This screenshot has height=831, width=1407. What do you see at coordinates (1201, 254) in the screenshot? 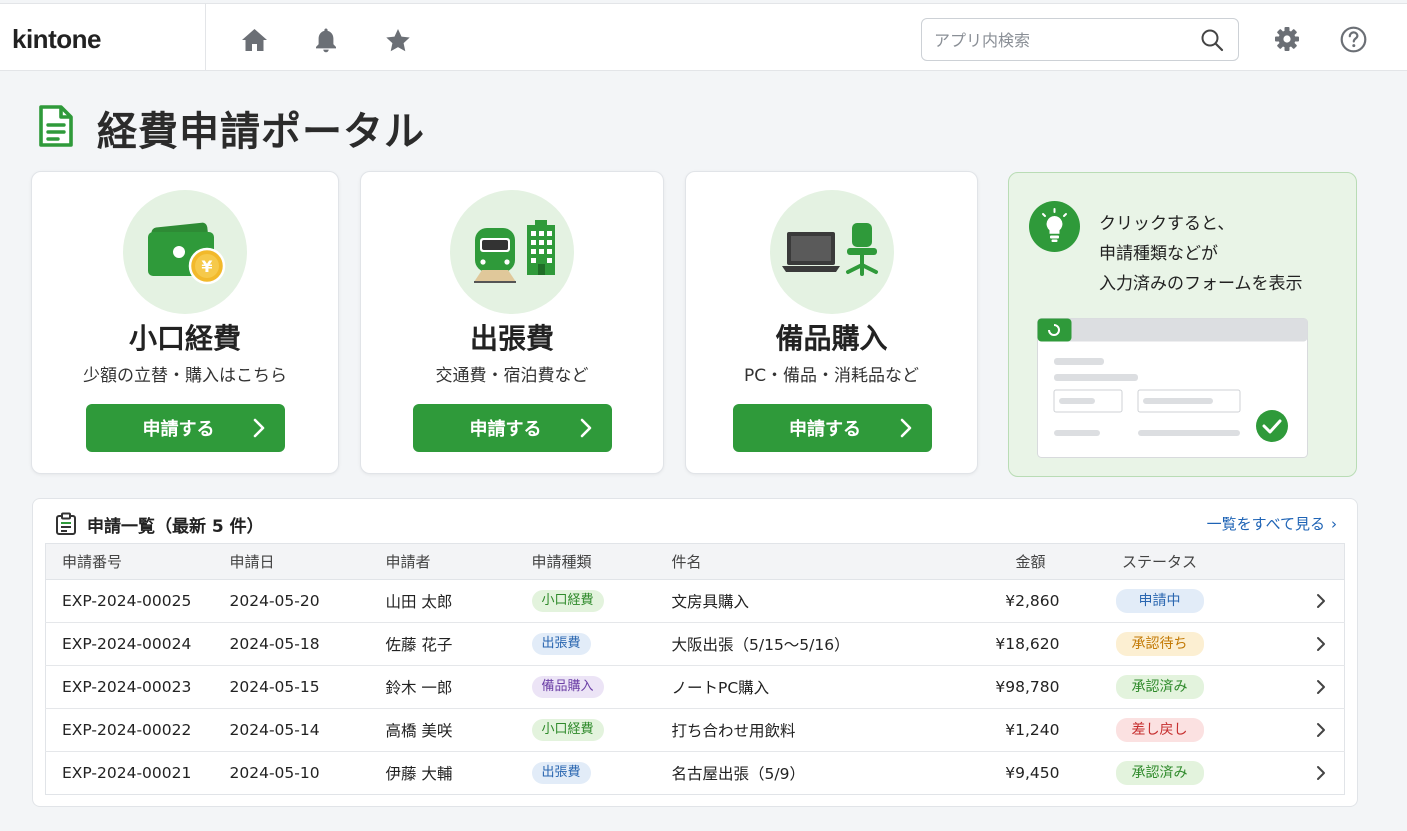
I see `hint-text: クリックすると、 申請種類などが 入力済みのフォームを表示` at bounding box center [1201, 254].